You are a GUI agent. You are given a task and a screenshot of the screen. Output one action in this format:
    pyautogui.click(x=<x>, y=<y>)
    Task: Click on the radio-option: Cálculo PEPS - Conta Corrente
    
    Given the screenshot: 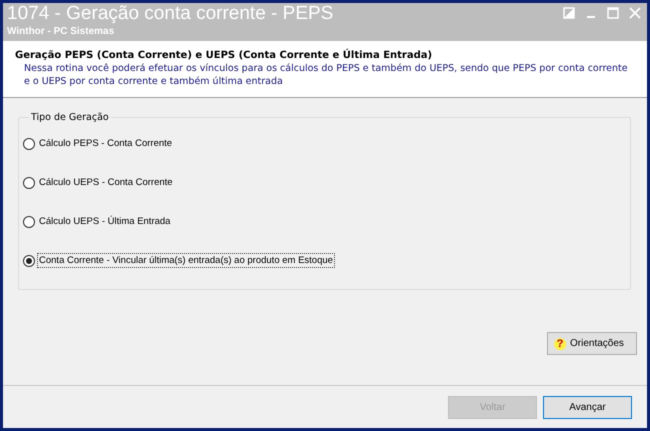 What is the action you would take?
    pyautogui.click(x=98, y=143)
    